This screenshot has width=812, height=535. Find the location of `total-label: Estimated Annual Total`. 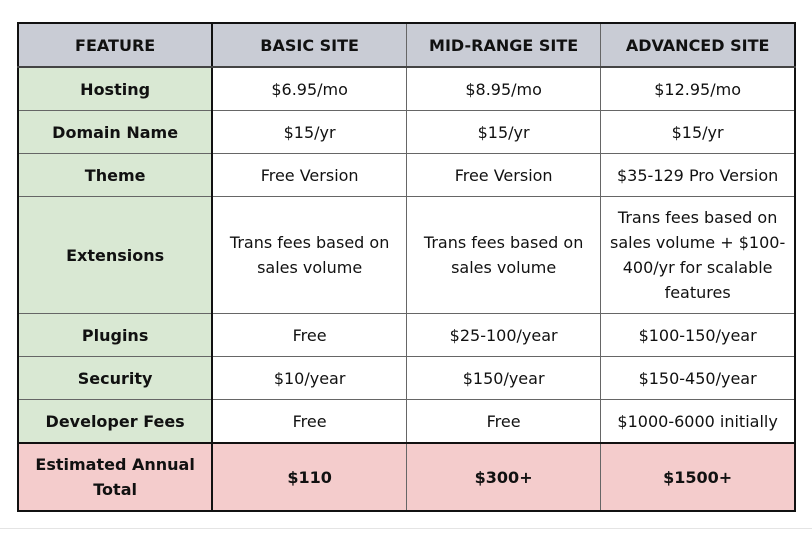

total-label: Estimated Annual Total is located at coordinates (115, 477).